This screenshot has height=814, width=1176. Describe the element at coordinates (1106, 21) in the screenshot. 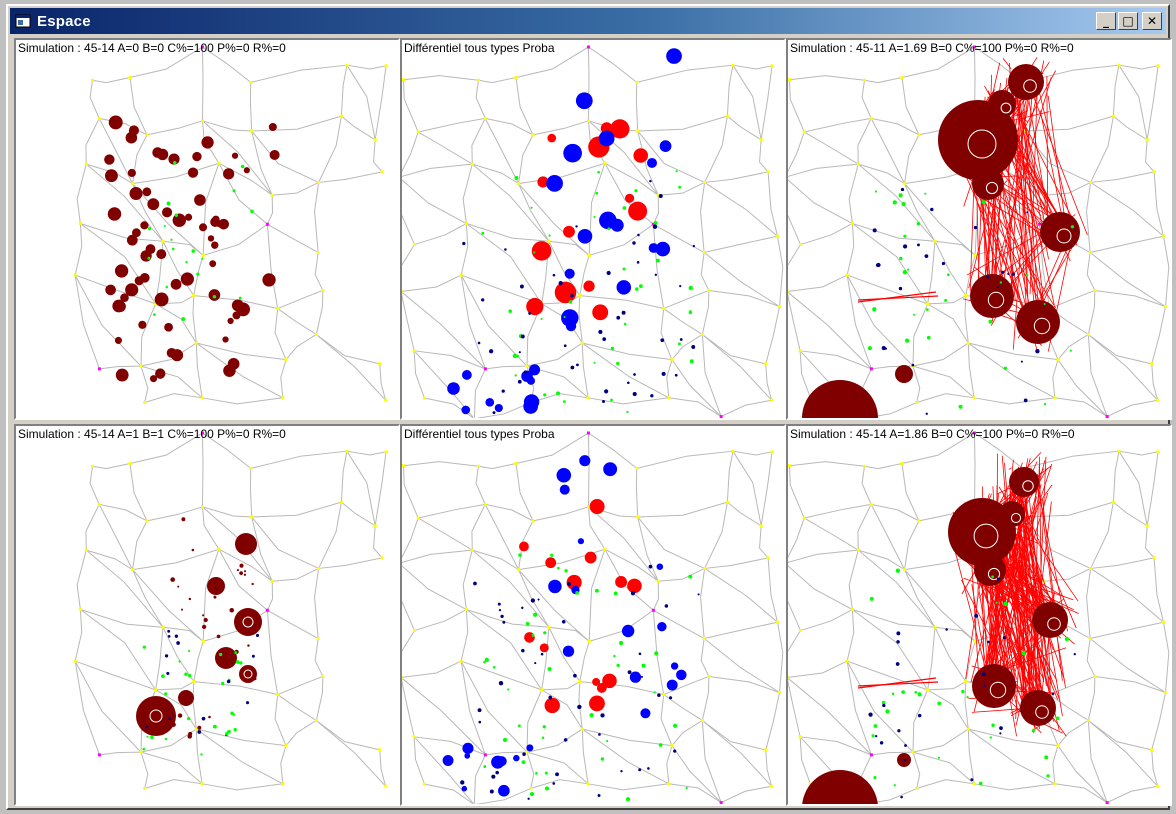

I see `minimize-button: _` at that location.